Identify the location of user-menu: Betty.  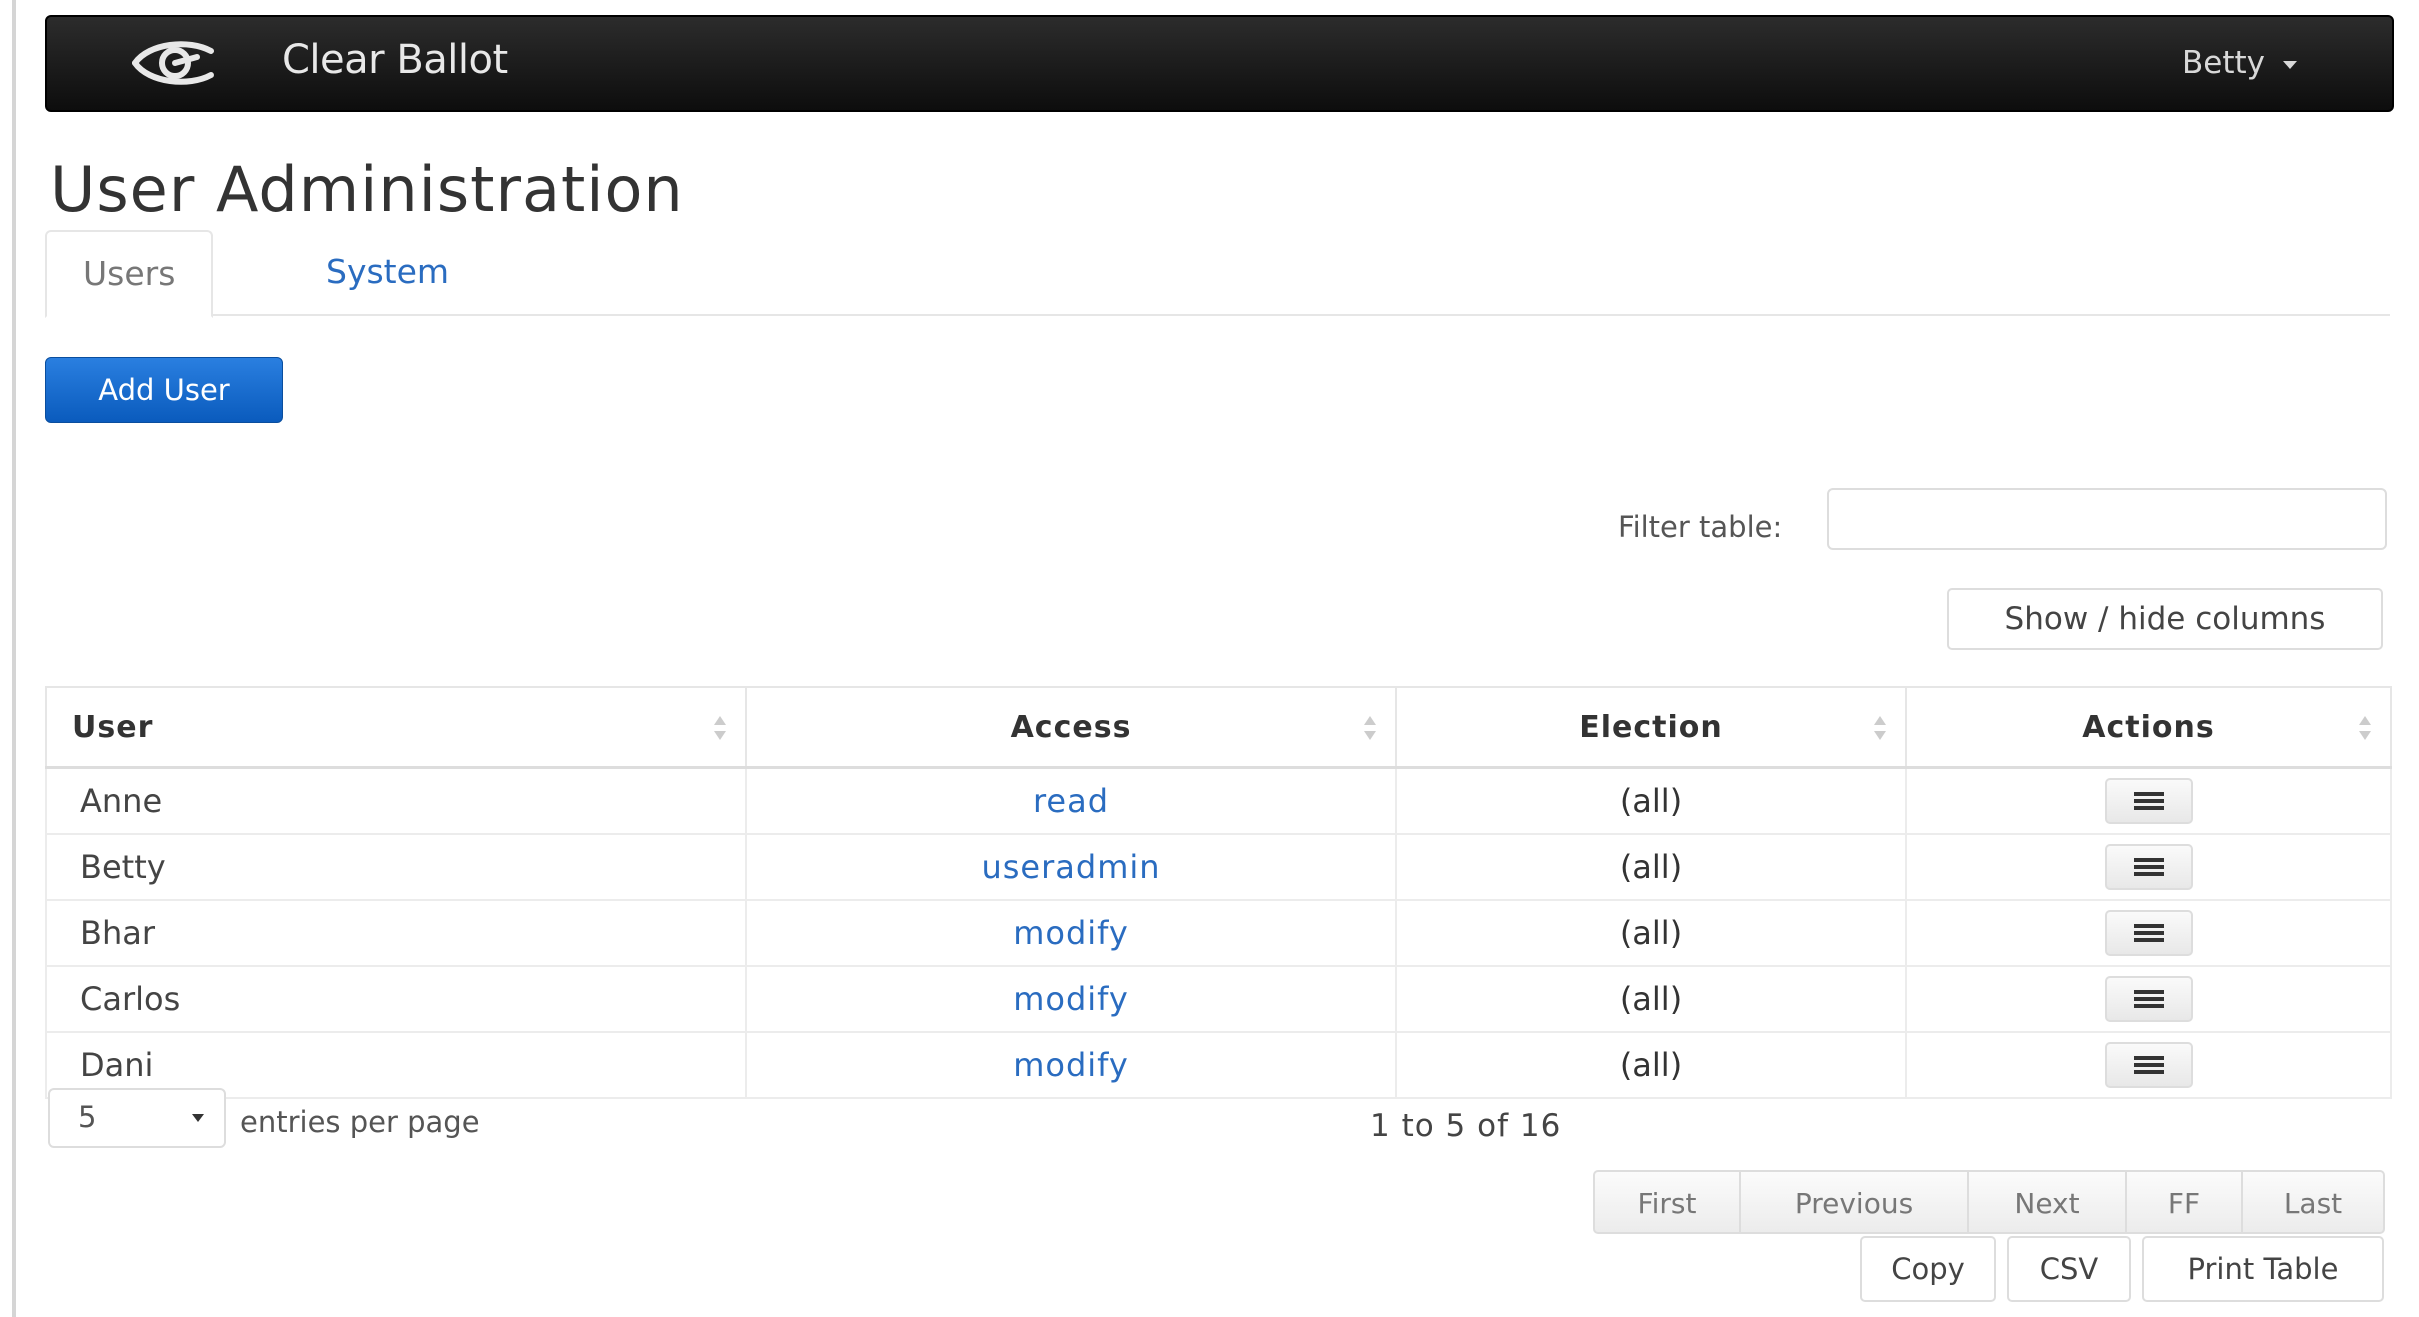
(2239, 63).